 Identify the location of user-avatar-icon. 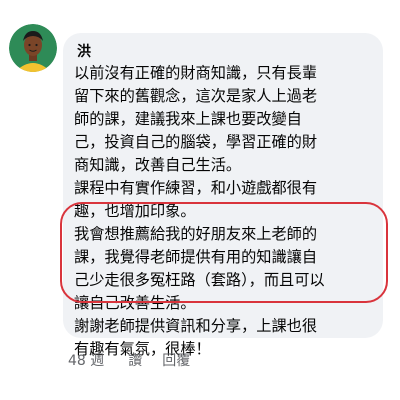
(33, 48).